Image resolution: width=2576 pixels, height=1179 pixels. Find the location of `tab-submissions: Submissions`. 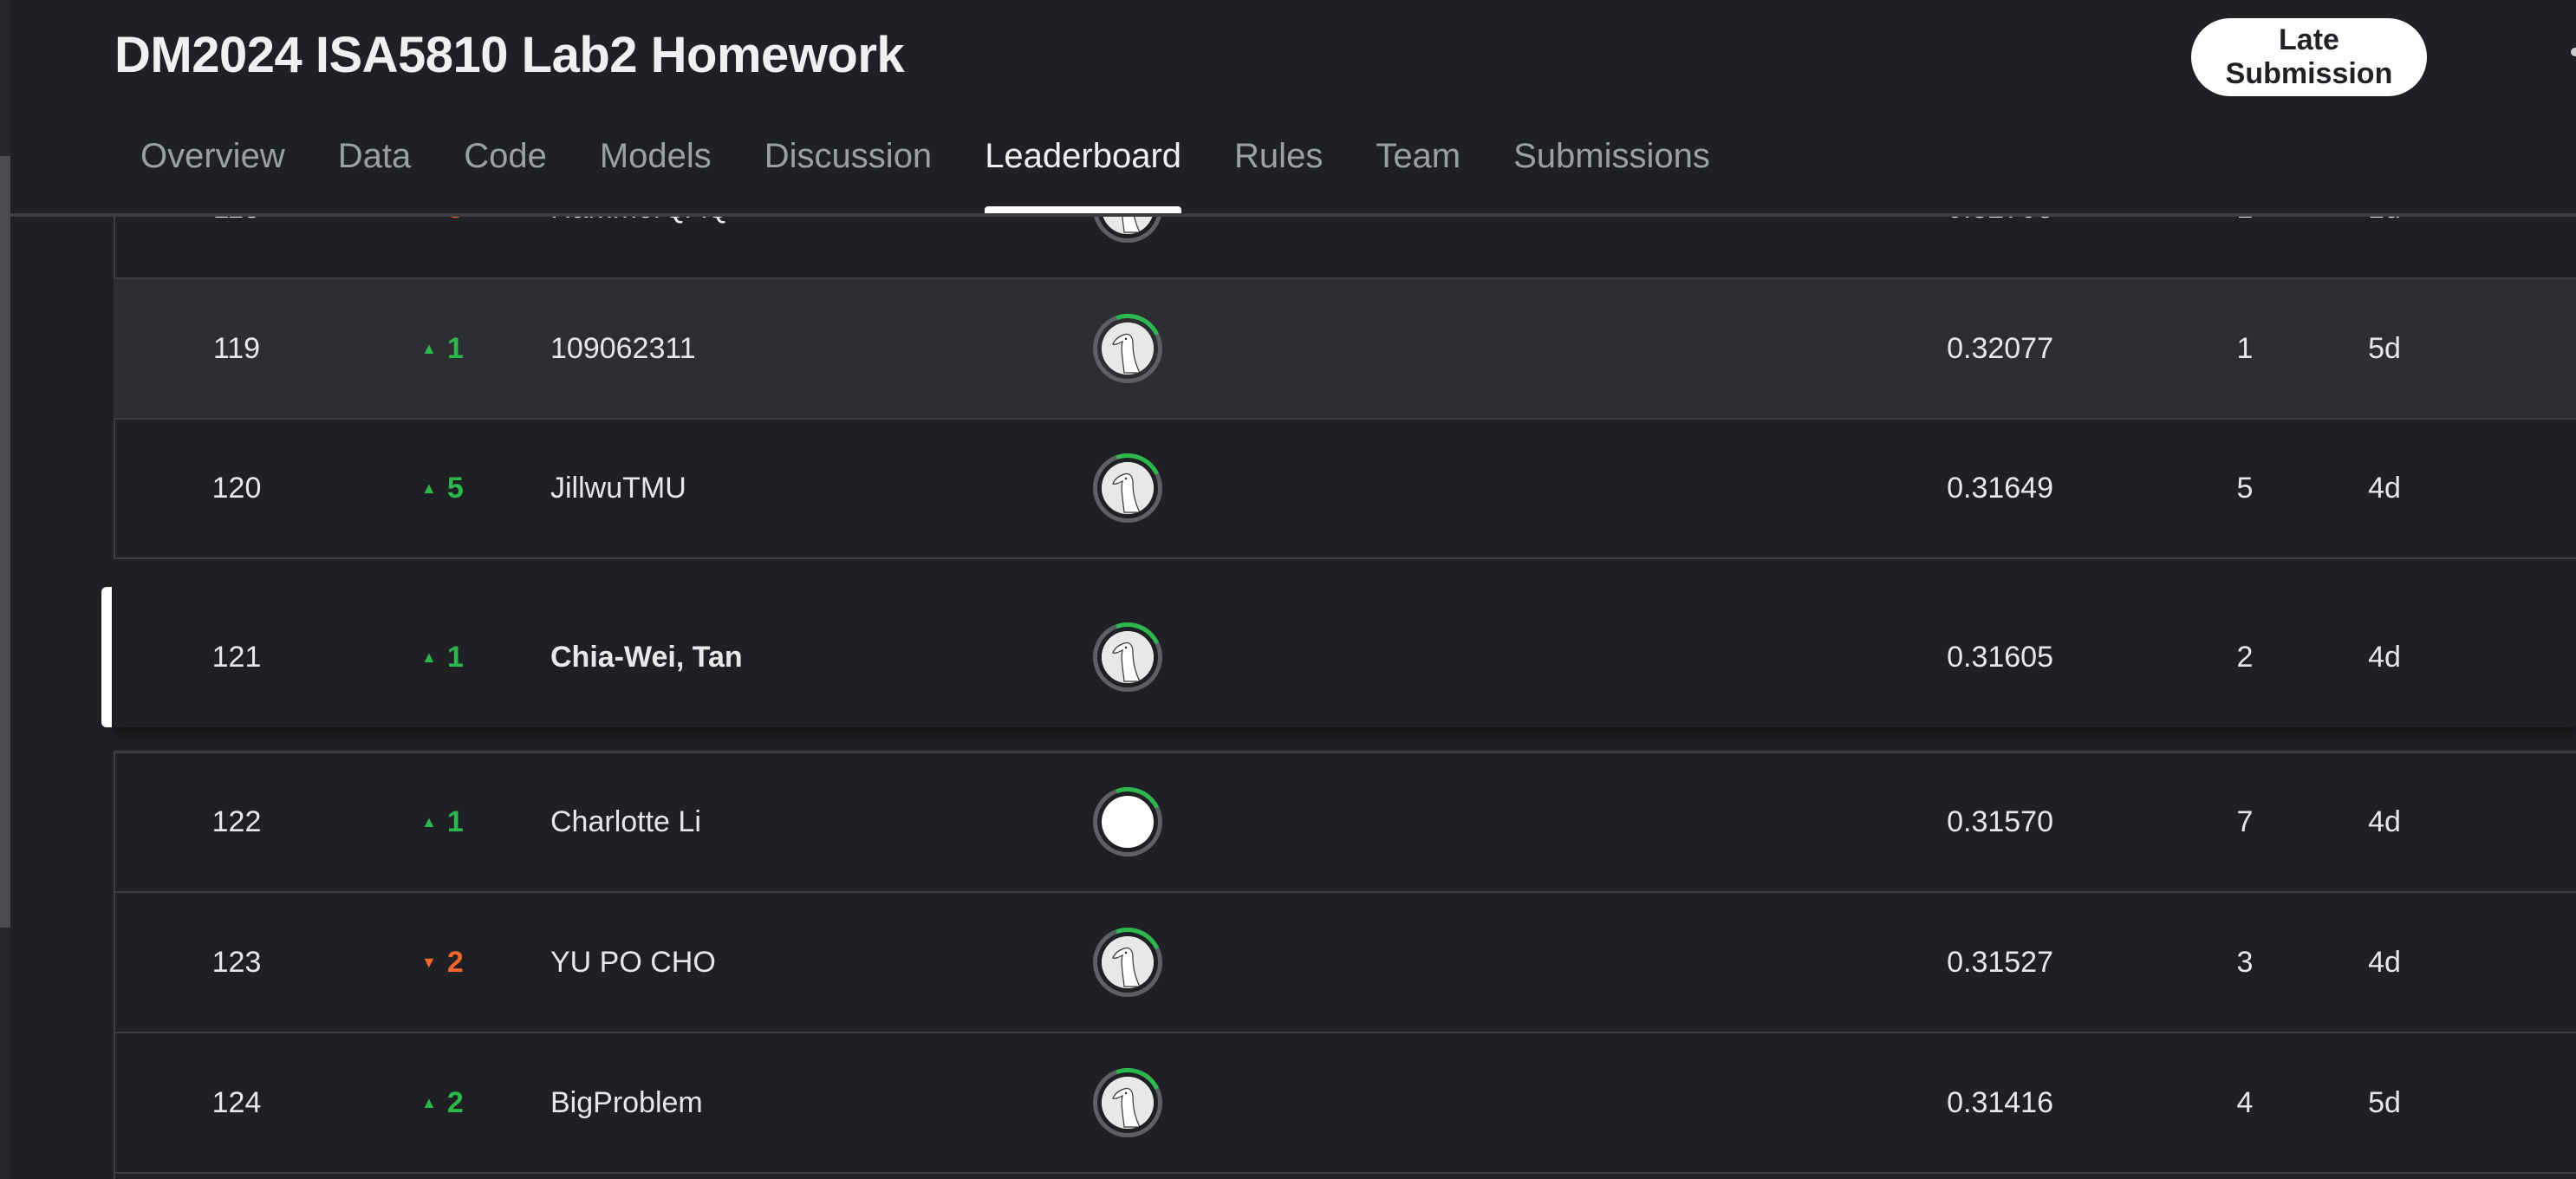

tab-submissions: Submissions is located at coordinates (1611, 175).